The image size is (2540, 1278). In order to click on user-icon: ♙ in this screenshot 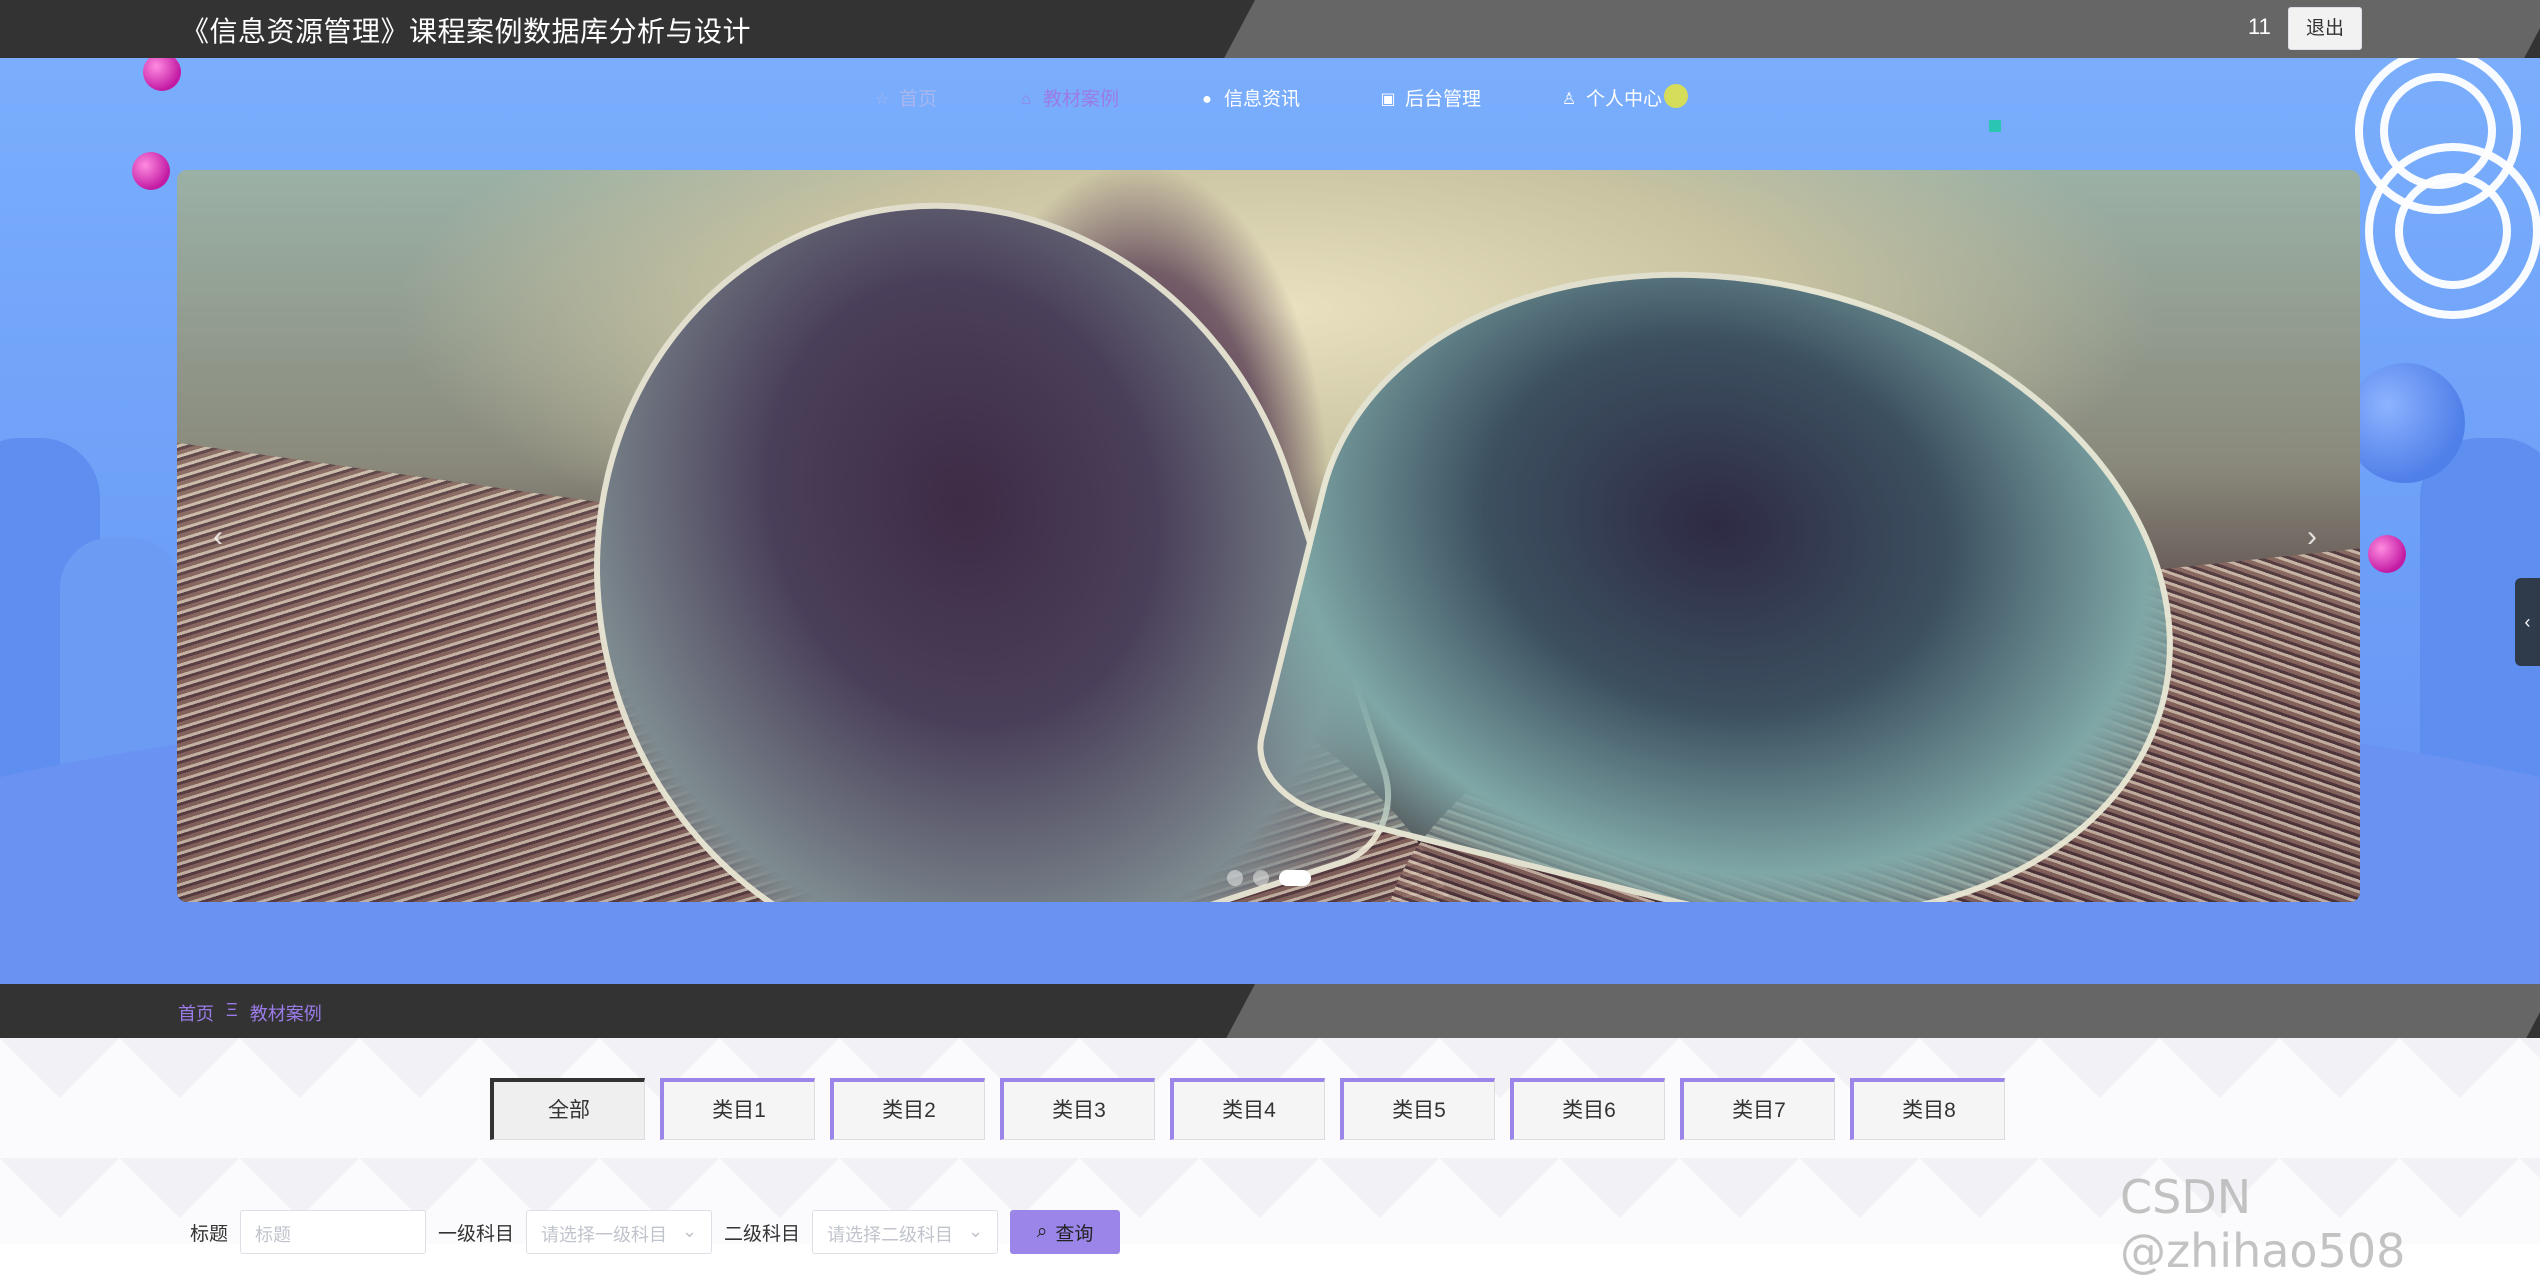, I will do `click(1569, 99)`.